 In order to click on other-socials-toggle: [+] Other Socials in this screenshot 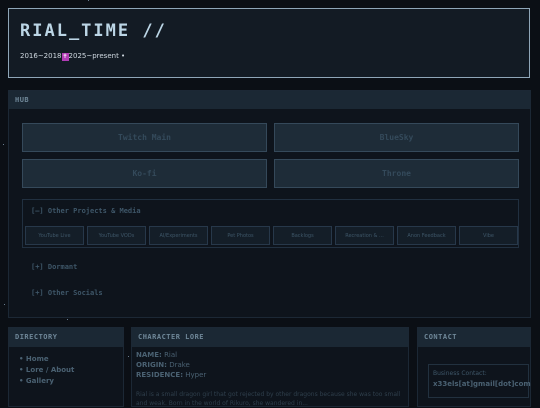, I will do `click(67, 293)`.